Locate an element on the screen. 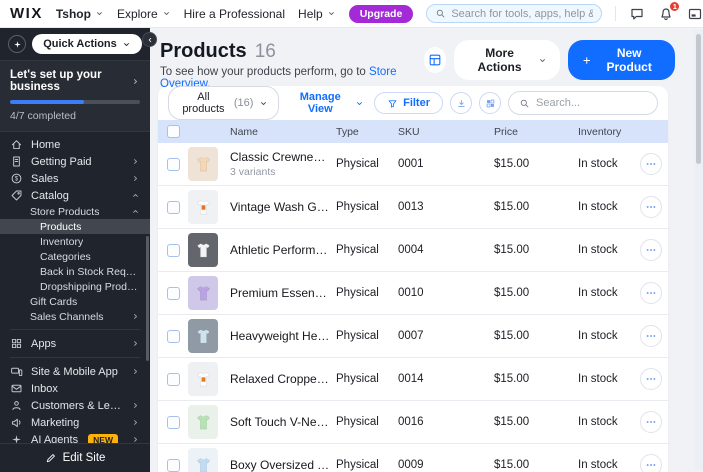 Image resolution: width=703 pixels, height=472 pixels. table-search is located at coordinates (583, 103).